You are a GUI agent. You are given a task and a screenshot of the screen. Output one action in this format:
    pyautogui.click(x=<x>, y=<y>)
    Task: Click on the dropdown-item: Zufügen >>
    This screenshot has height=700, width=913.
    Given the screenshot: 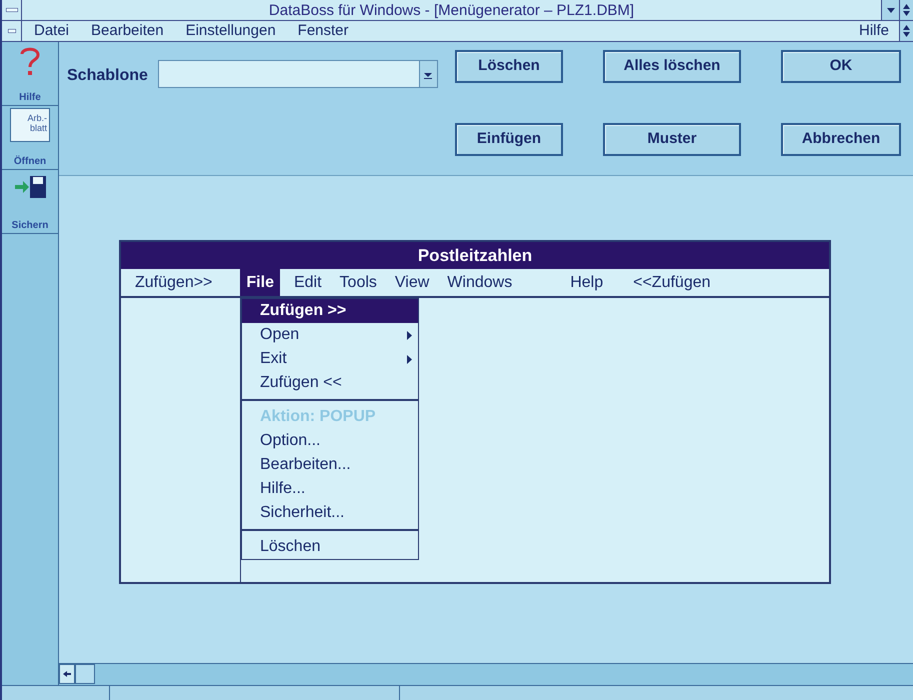 What is the action you would take?
    pyautogui.click(x=330, y=311)
    